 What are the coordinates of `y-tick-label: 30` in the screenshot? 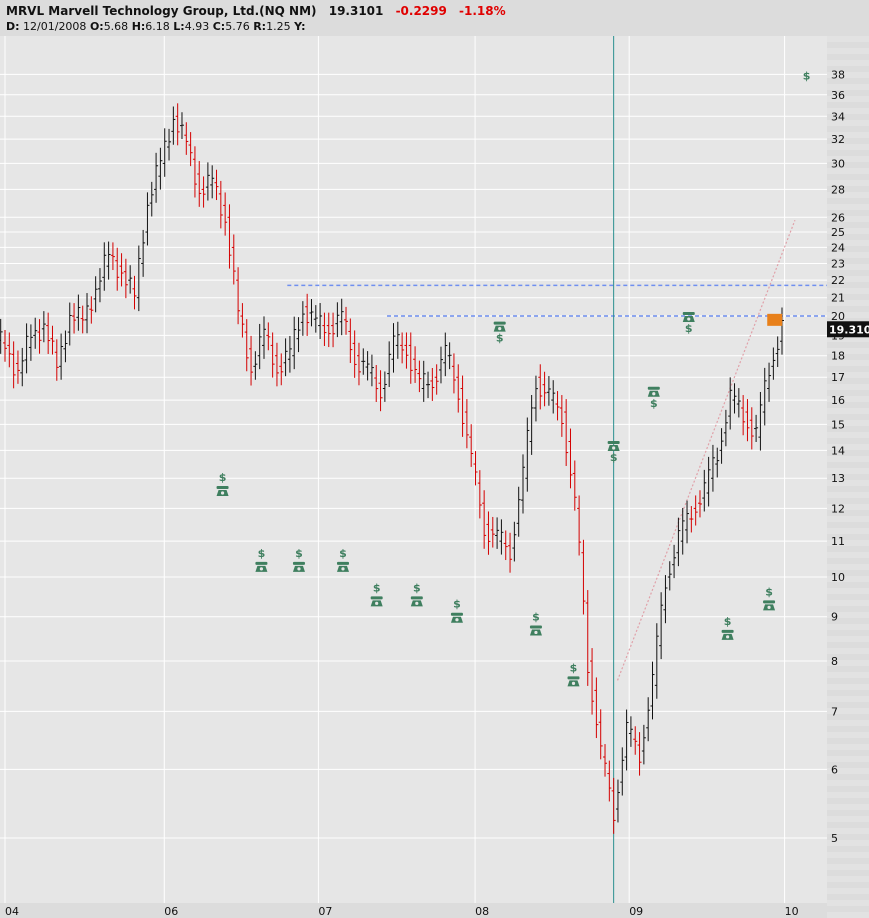 It's located at (838, 163).